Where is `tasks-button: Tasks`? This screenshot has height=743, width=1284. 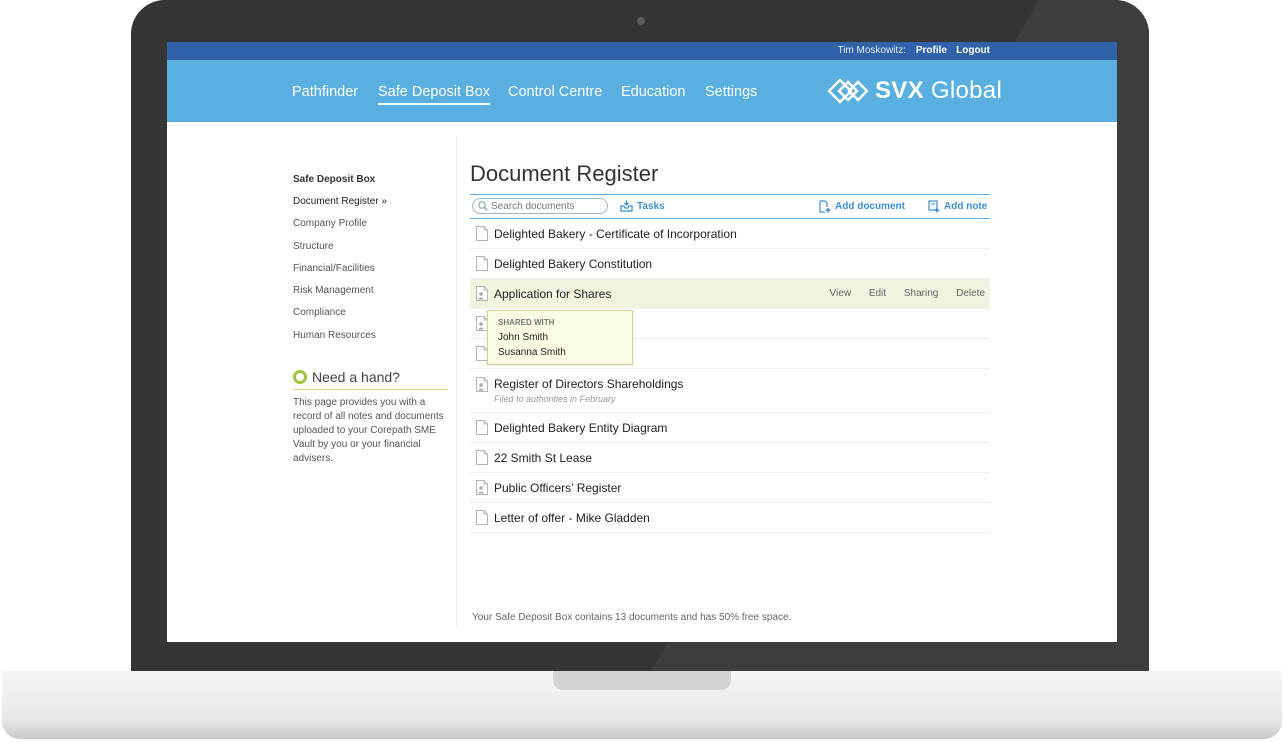 tasks-button: Tasks is located at coordinates (642, 206).